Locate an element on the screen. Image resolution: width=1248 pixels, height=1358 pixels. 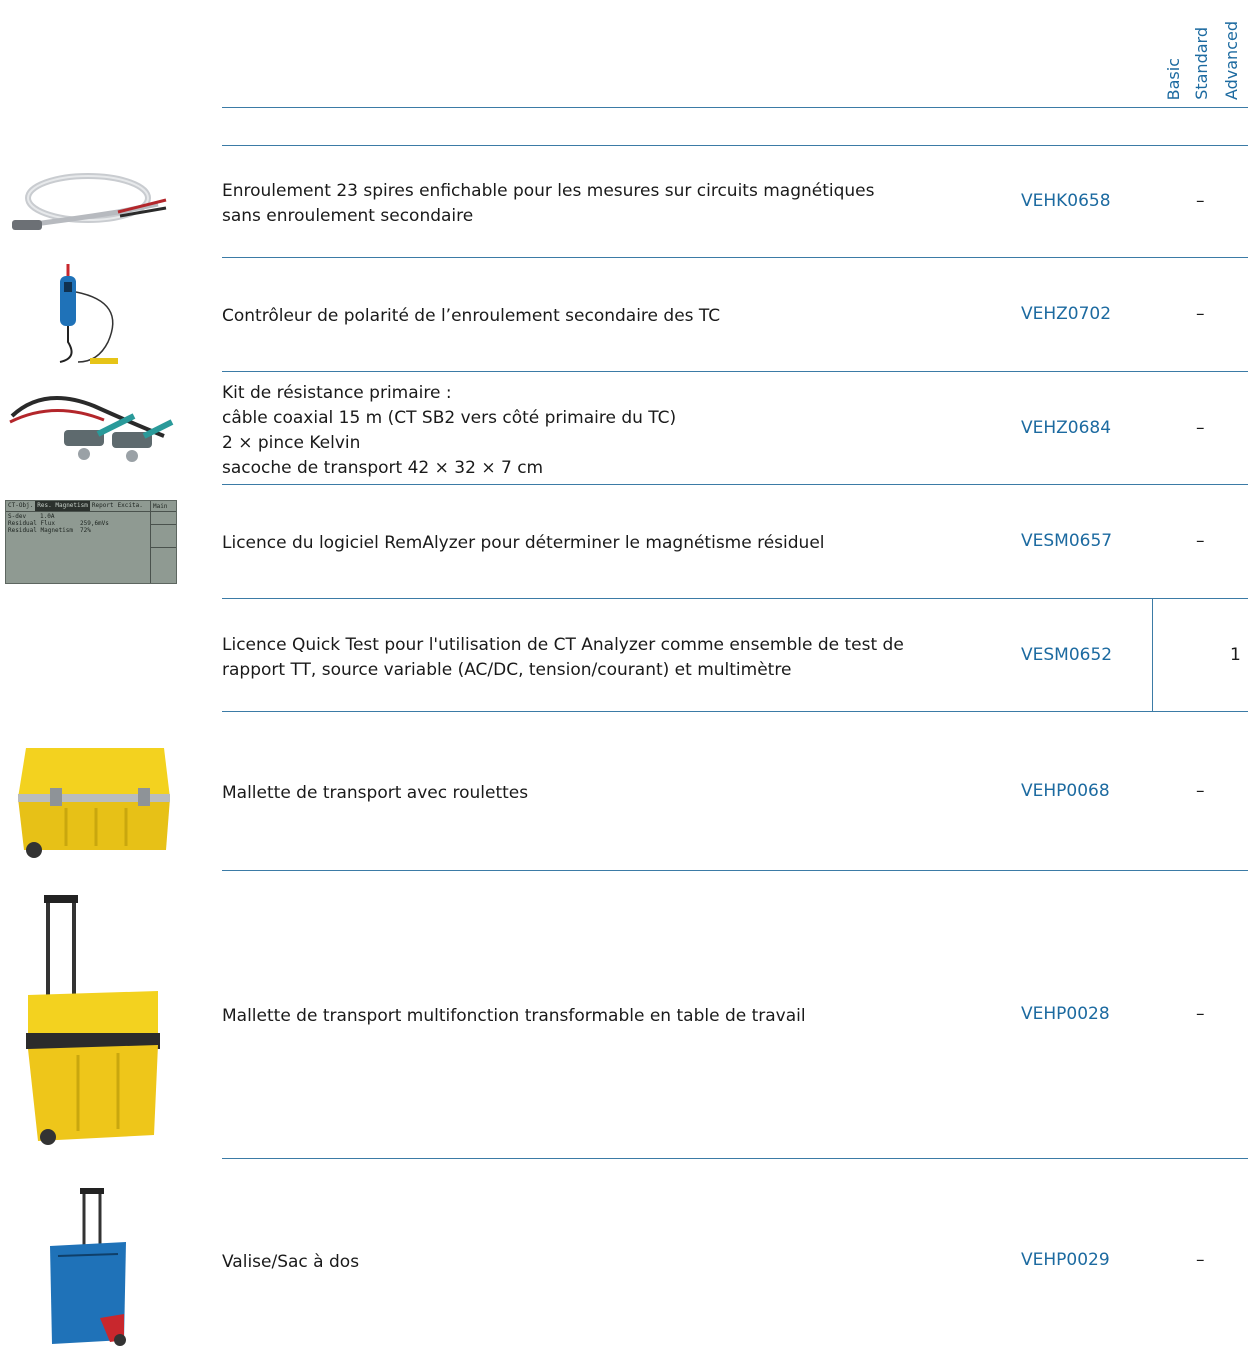
kelvin-clamp-kit-image is located at coordinates (91, 429).